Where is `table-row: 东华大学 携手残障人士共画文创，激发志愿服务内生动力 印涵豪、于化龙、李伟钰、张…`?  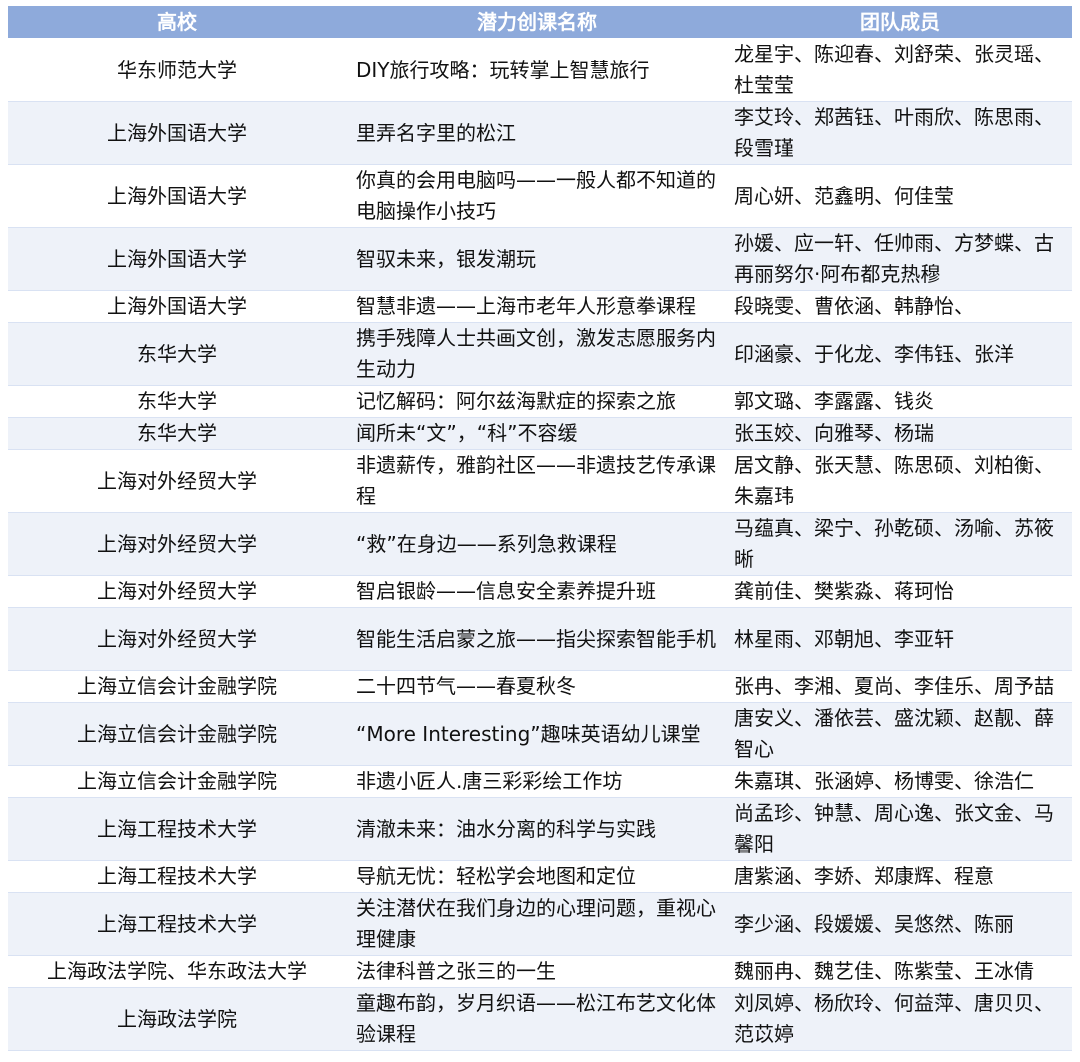
table-row: 东华大学 携手残障人士共画文创，激发志愿服务内生动力 印涵豪、于化龙、李伟钰、张… is located at coordinates (540, 354).